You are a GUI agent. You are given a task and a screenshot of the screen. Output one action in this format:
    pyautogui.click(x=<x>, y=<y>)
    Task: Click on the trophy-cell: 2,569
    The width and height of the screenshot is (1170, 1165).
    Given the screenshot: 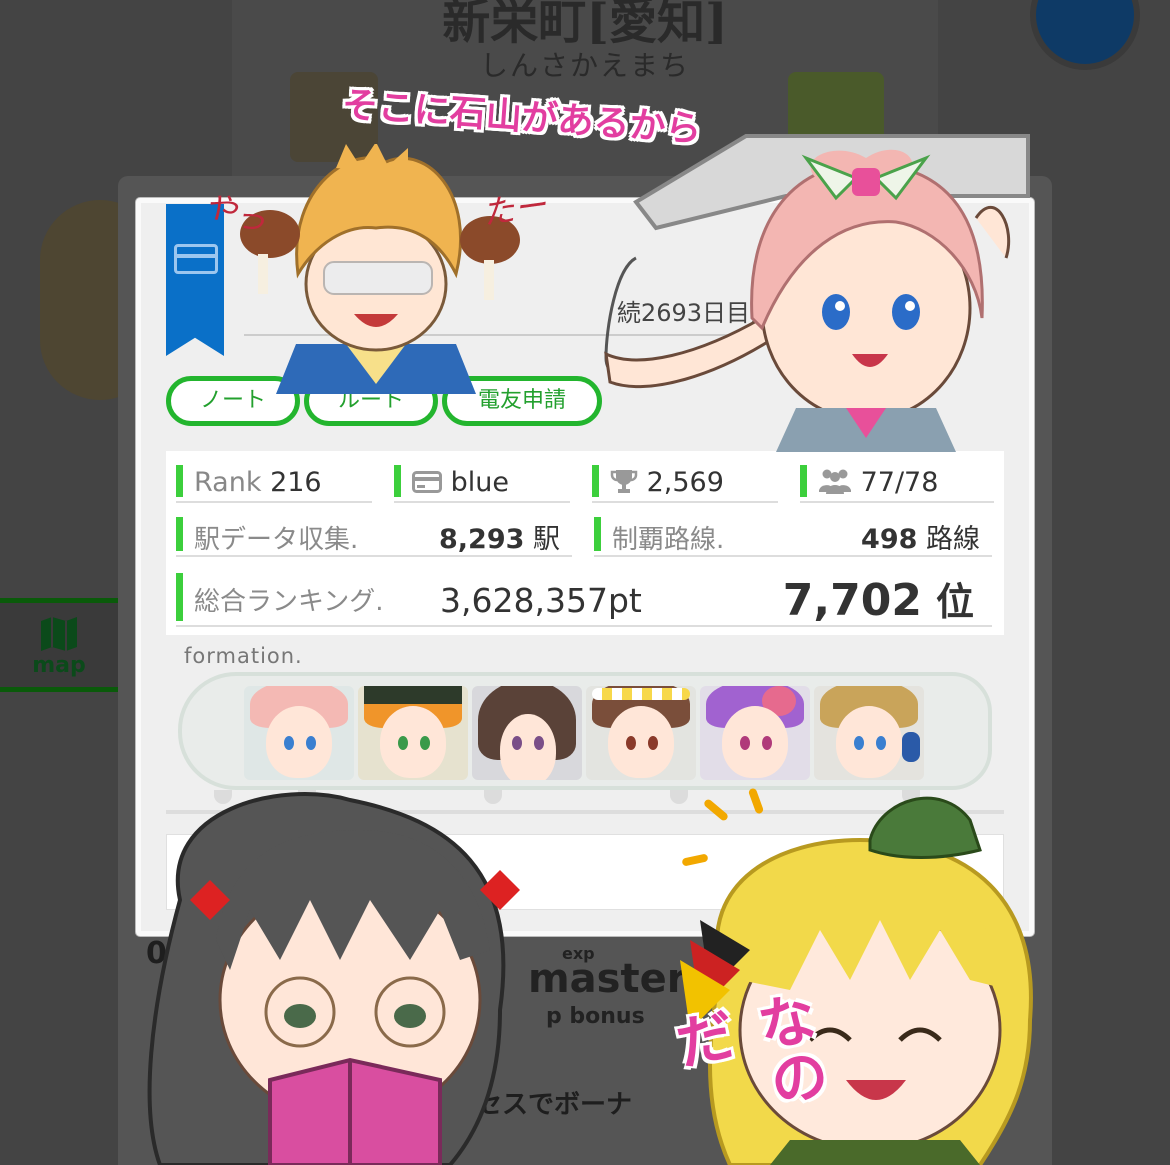 What is the action you would take?
    pyautogui.click(x=685, y=482)
    